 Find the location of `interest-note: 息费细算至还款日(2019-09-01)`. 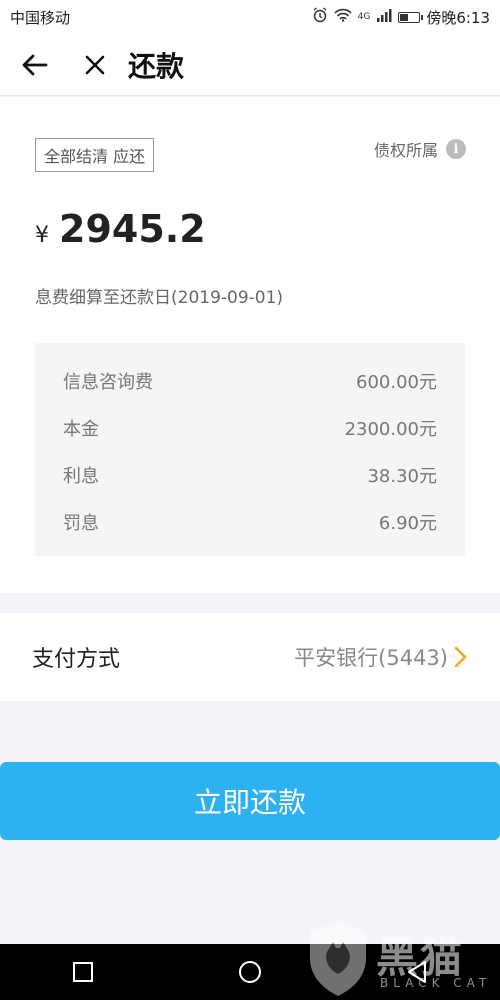

interest-note: 息费细算至还款日(2019-09-01) is located at coordinates (159, 298).